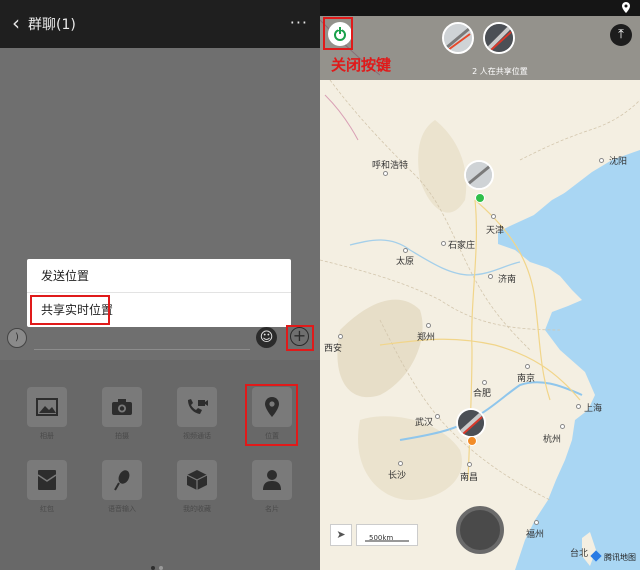 Image resolution: width=640 pixels, height=570 pixels. I want to click on red-packet-icon, so click(47, 480).